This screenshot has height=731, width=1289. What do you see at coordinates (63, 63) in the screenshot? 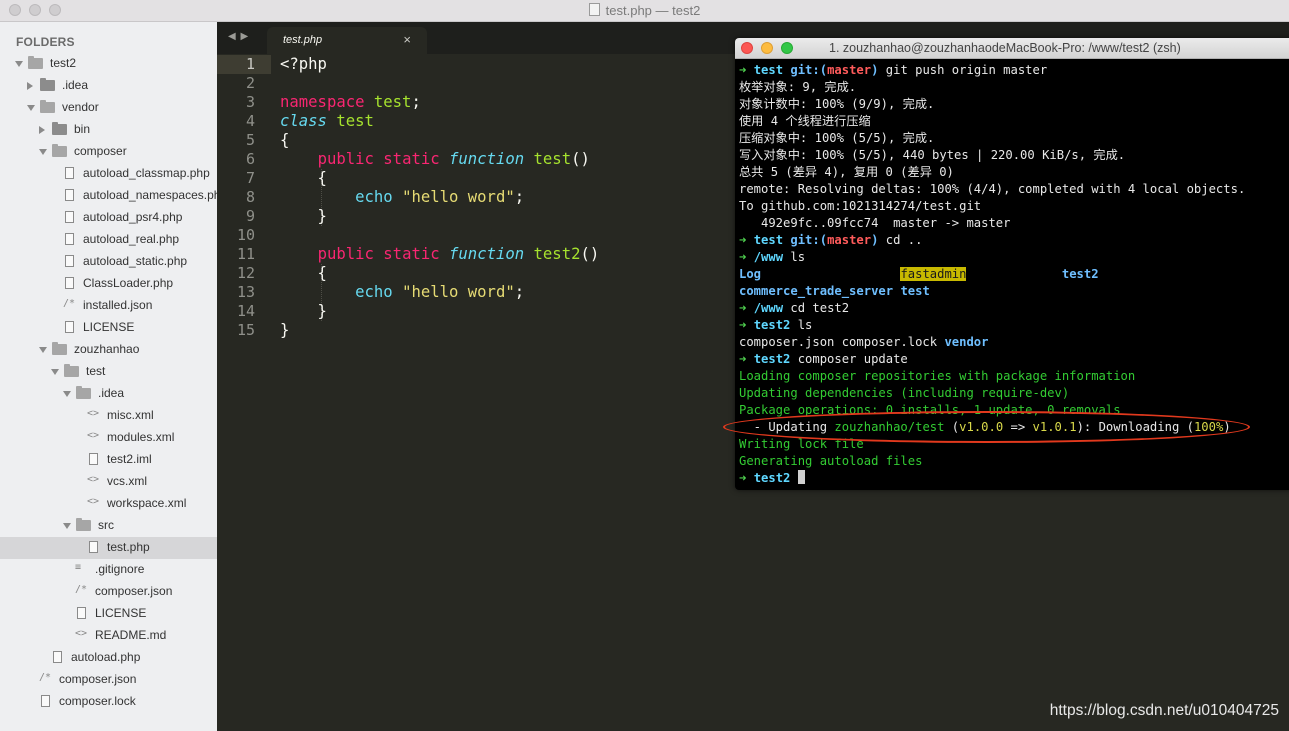
I see `sidebar-item-label: test2` at bounding box center [63, 63].